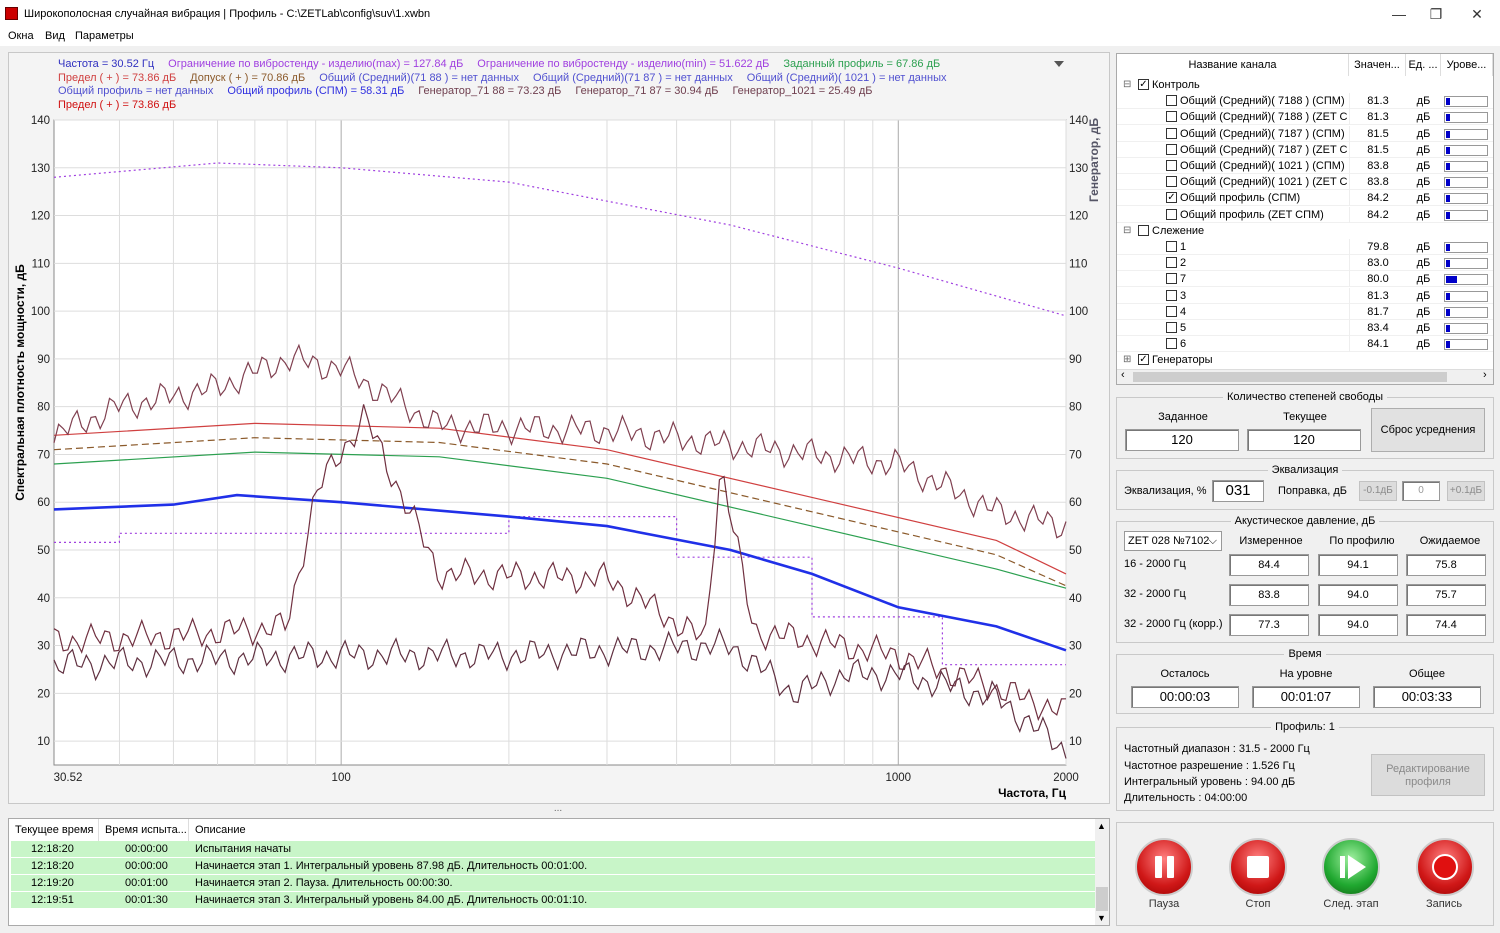  I want to click on tree-row: 1 79.8 дБ, so click(1305, 247).